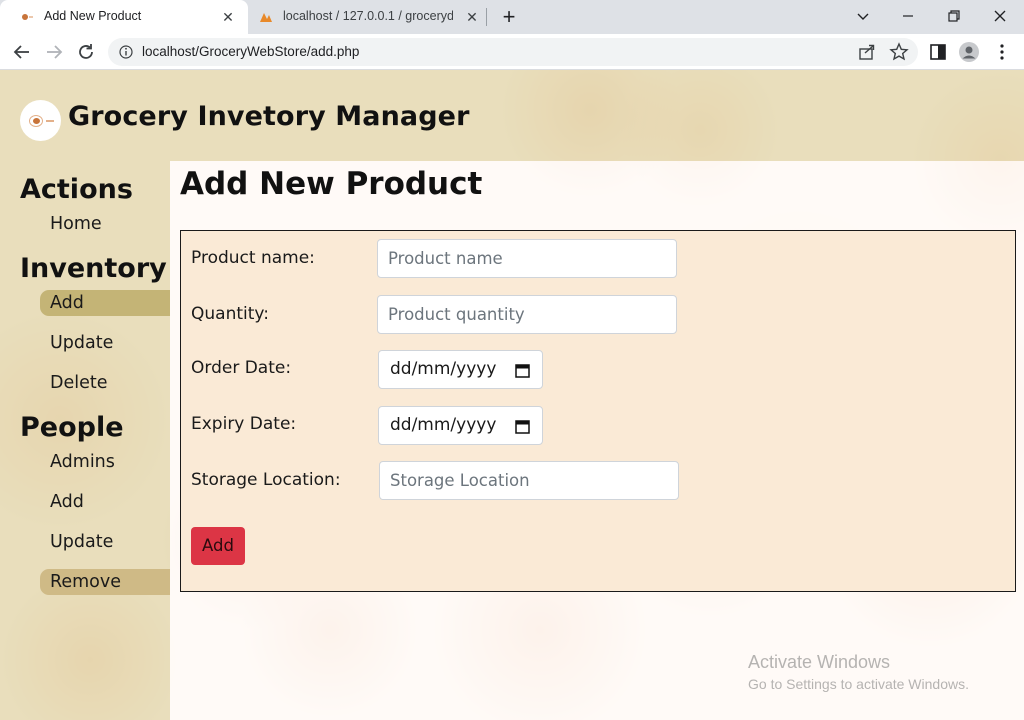 The width and height of the screenshot is (1024, 720). What do you see at coordinates (105, 502) in the screenshot?
I see `sidebar-item-people-add: Add` at bounding box center [105, 502].